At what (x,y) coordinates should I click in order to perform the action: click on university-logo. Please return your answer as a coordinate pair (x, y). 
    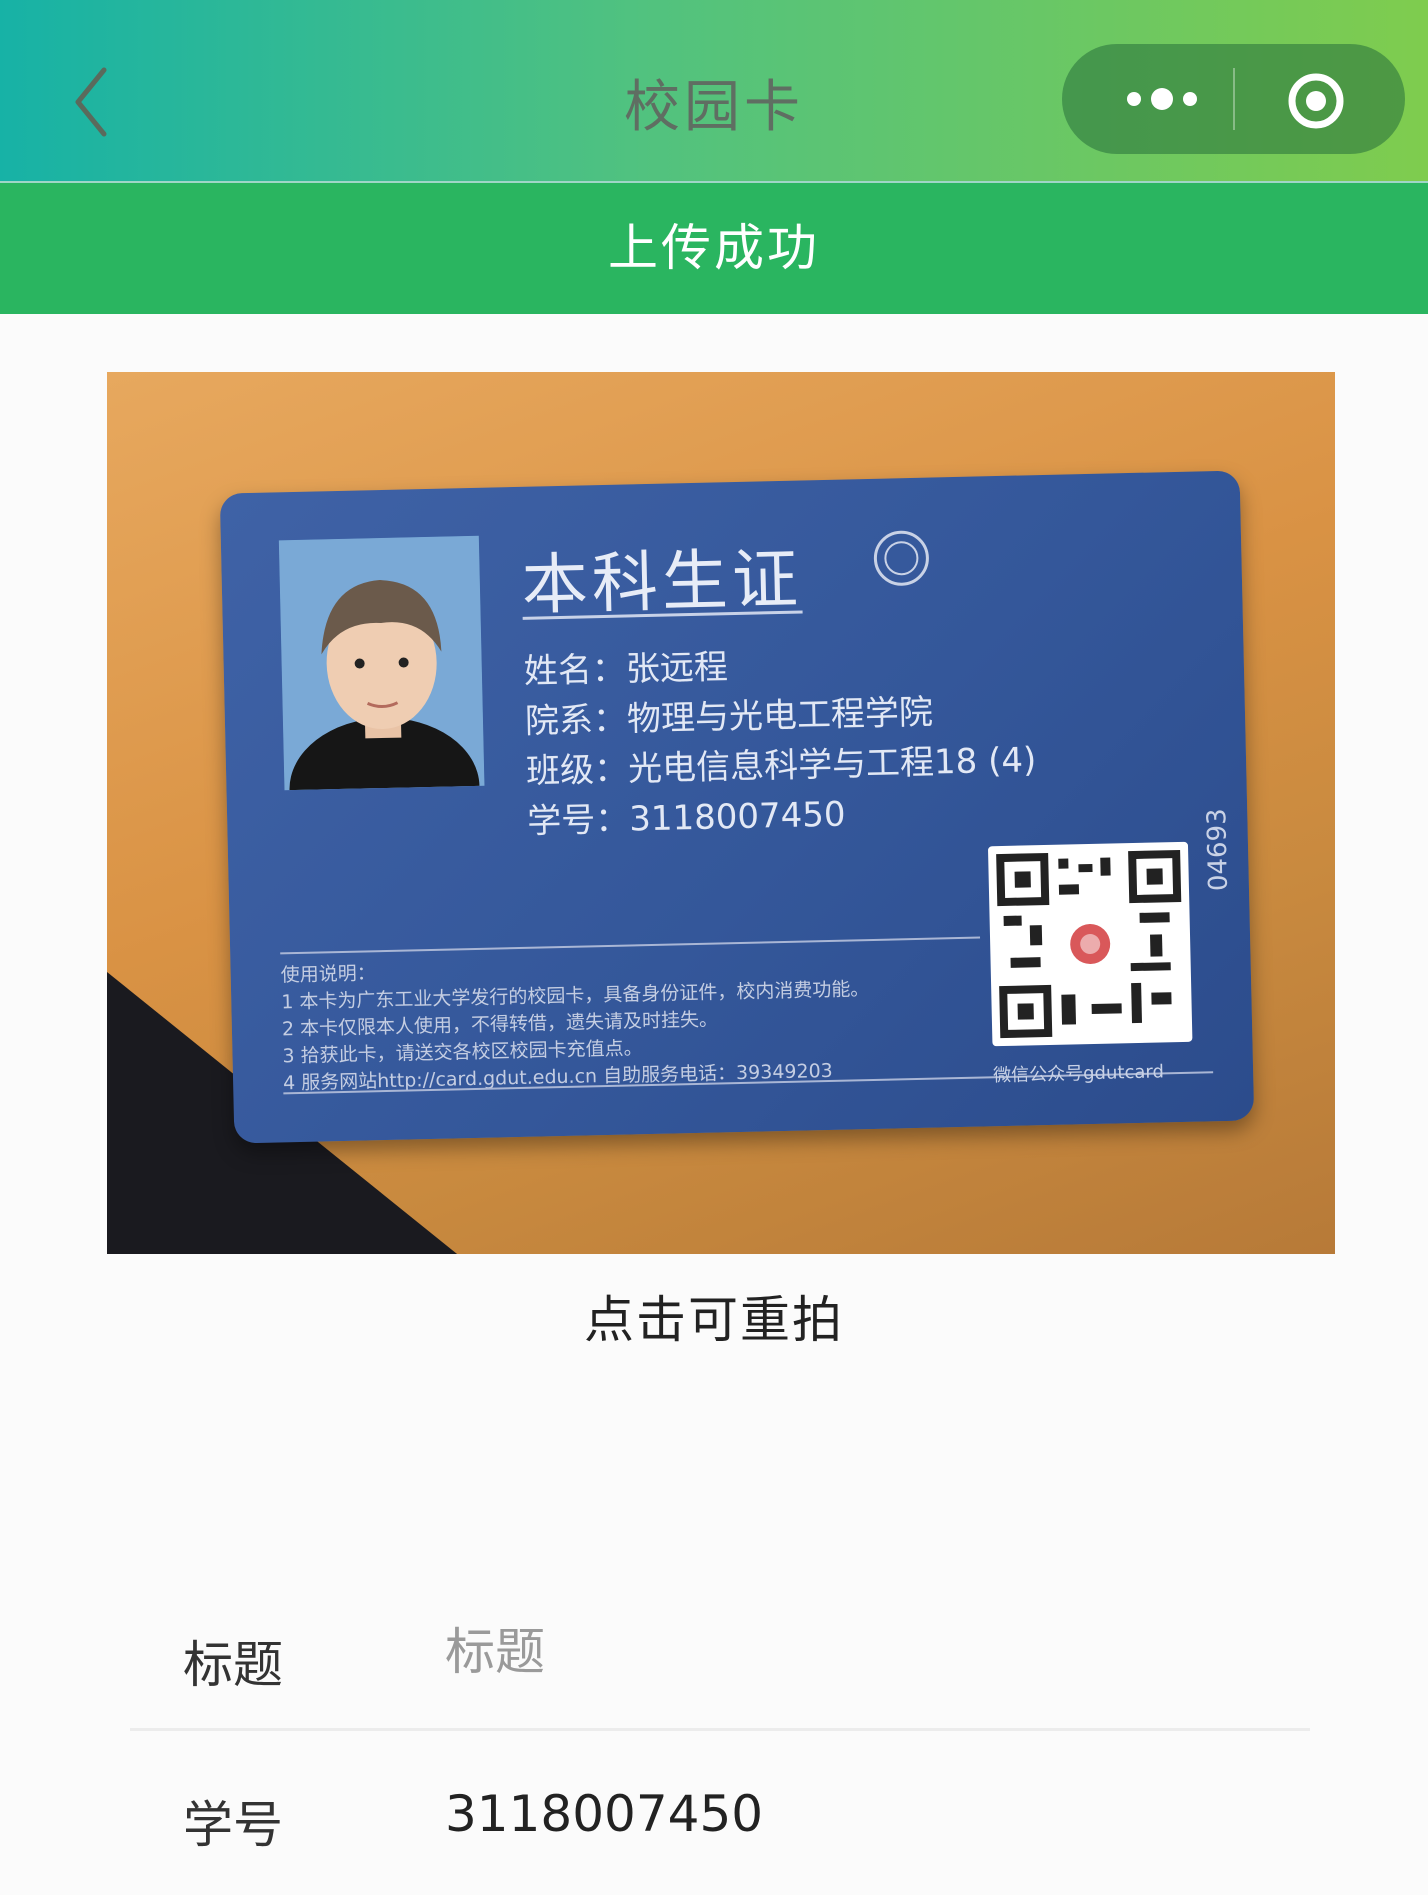
    Looking at the image, I should click on (902, 562).